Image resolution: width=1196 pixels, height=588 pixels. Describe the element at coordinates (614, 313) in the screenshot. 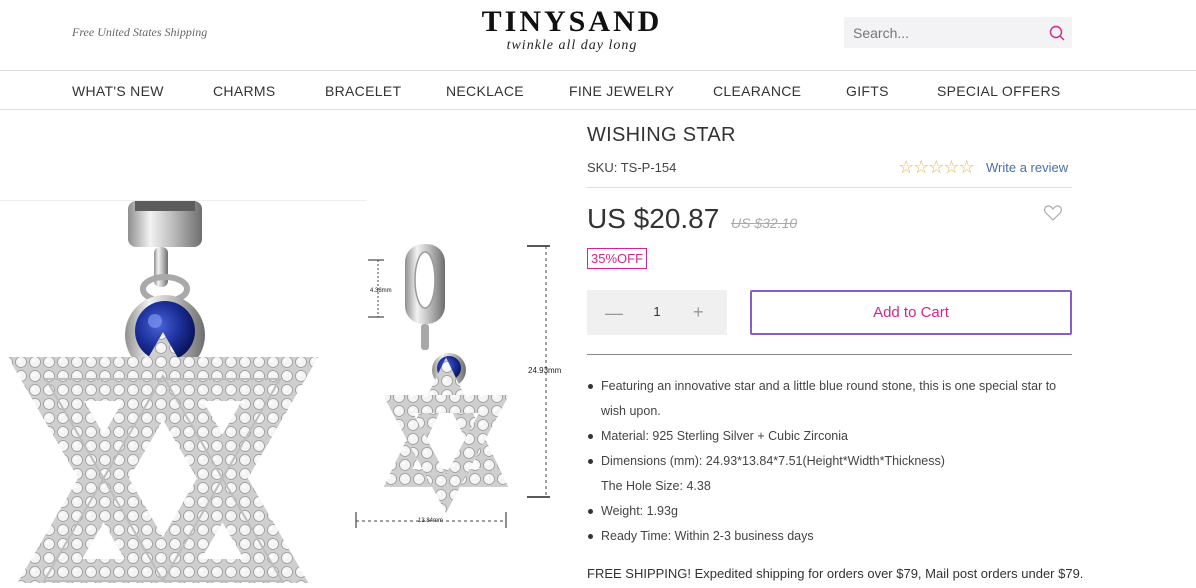

I see `minus-icon: —` at that location.